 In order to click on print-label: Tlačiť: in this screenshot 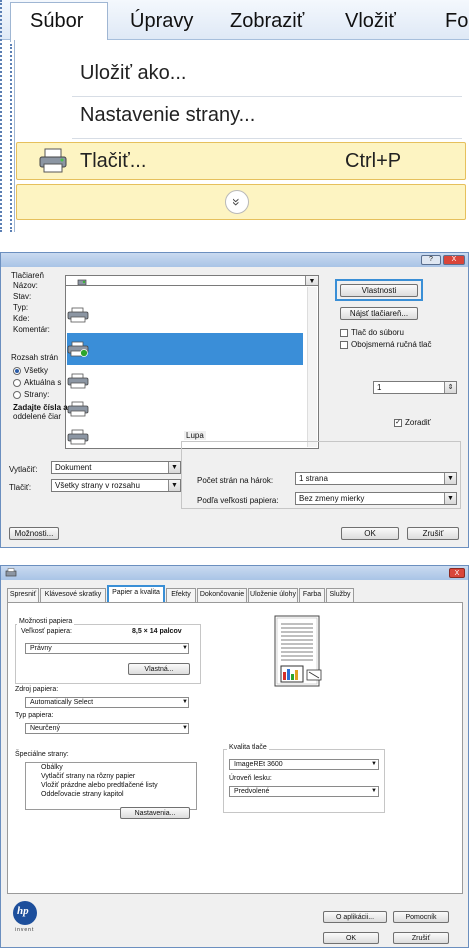, I will do `click(20, 487)`.